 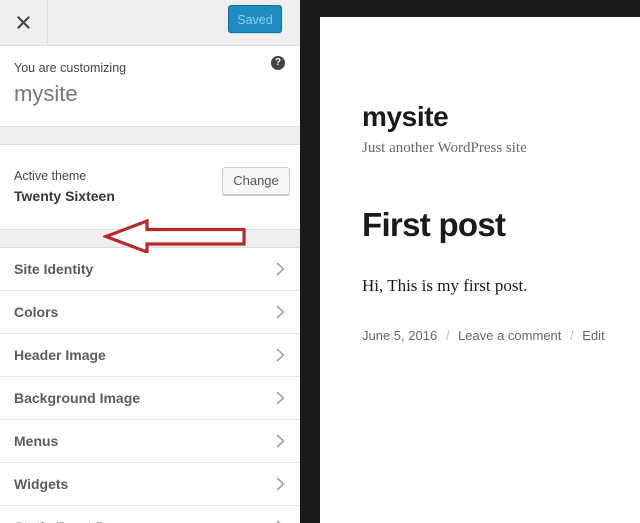 I want to click on section-label: Background Image, so click(x=77, y=398).